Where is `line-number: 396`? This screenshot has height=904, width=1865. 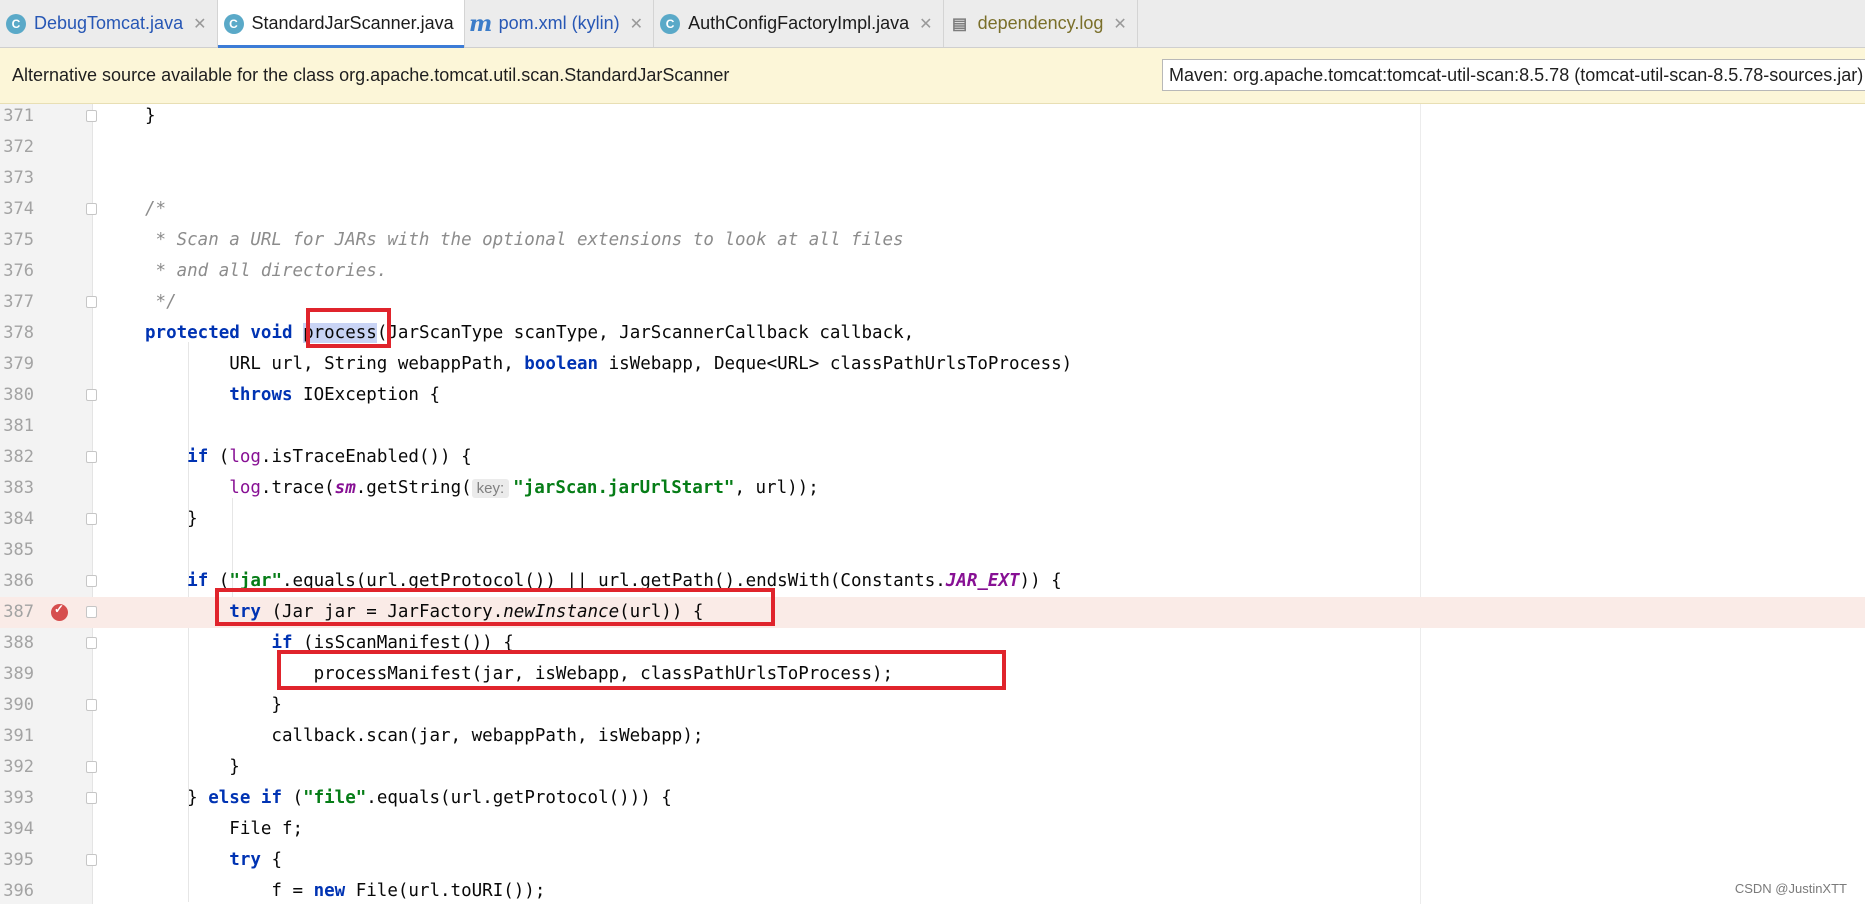
line-number: 396 is located at coordinates (18, 891).